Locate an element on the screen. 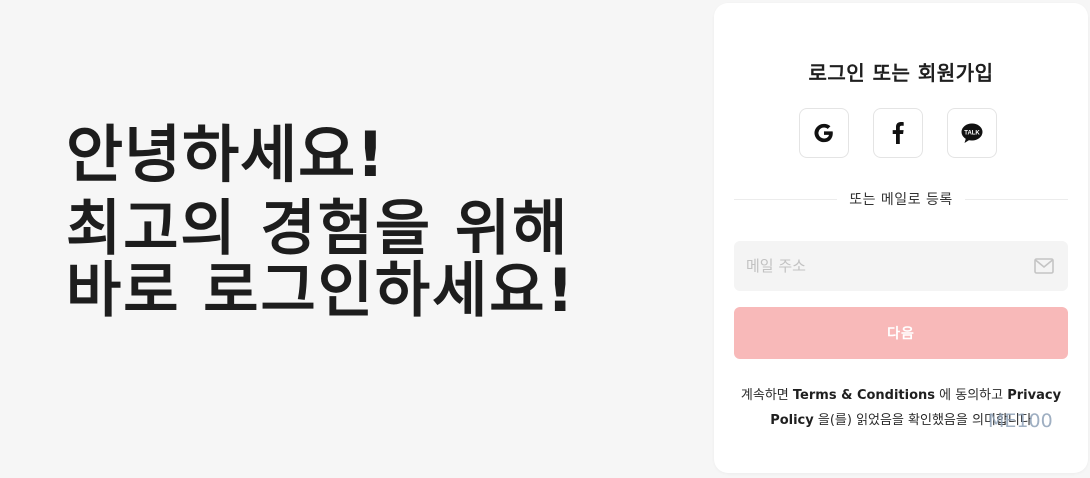 The height and width of the screenshot is (478, 1090). email-divider: 또는 메일로 등록 is located at coordinates (901, 199).